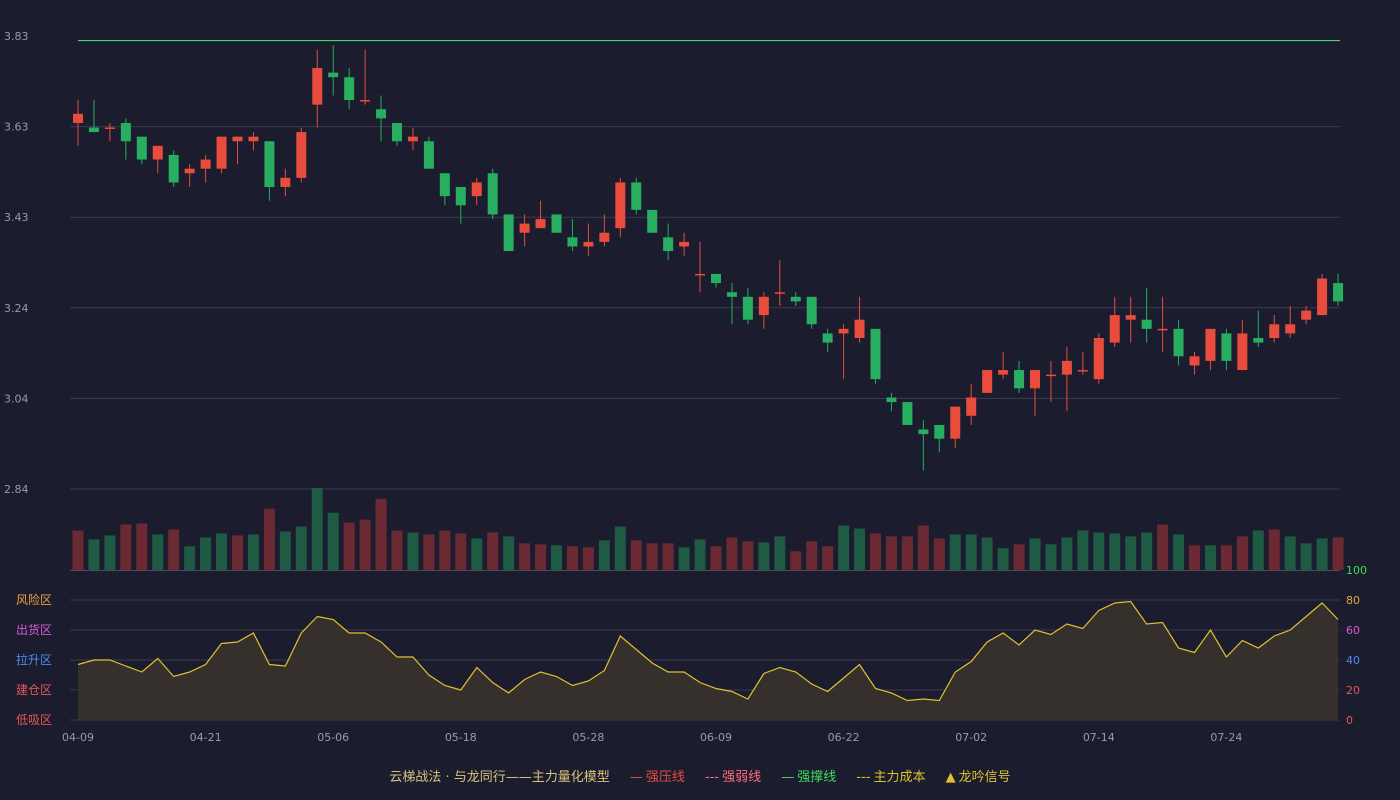  I want to click on price-tick-label: 3.24, so click(16, 308).